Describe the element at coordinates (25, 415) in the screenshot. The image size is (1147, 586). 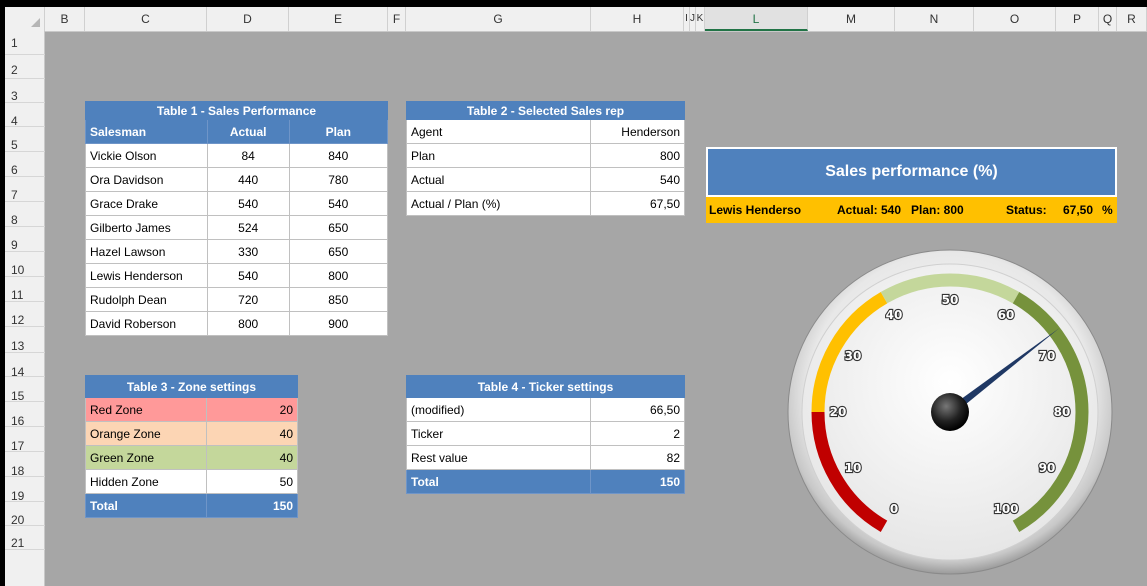
I see `row-header-16: 16` at that location.